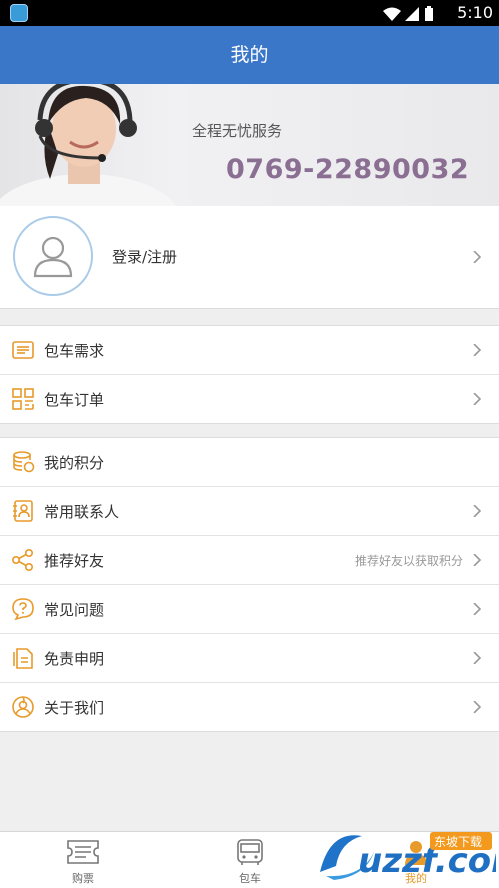 This screenshot has width=499, height=888. I want to click on menu-item-recommend-friends: 推荐好友 推荐好友以获取积分, so click(249, 560).